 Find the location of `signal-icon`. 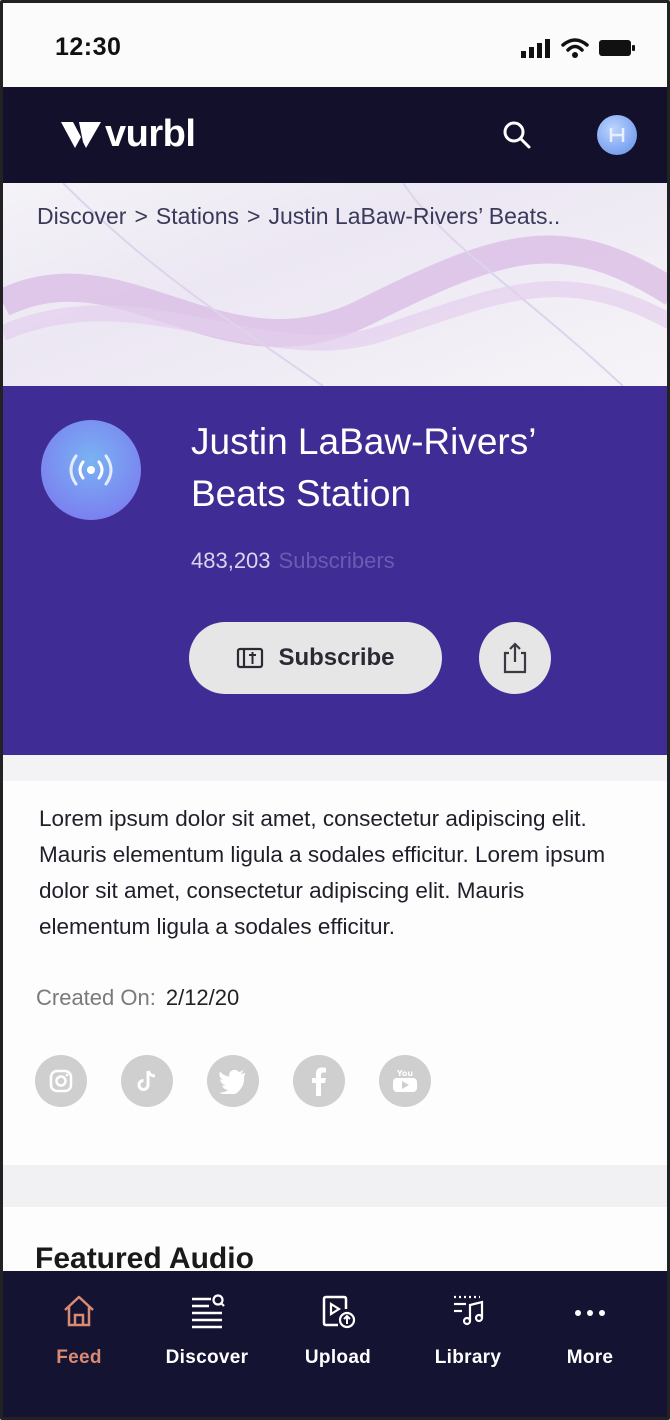

signal-icon is located at coordinates (535, 48).